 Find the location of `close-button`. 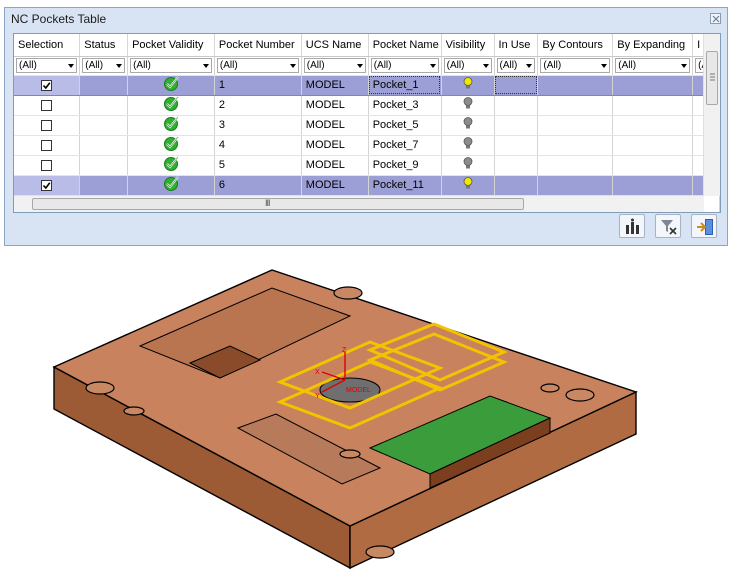

close-button is located at coordinates (715, 18).